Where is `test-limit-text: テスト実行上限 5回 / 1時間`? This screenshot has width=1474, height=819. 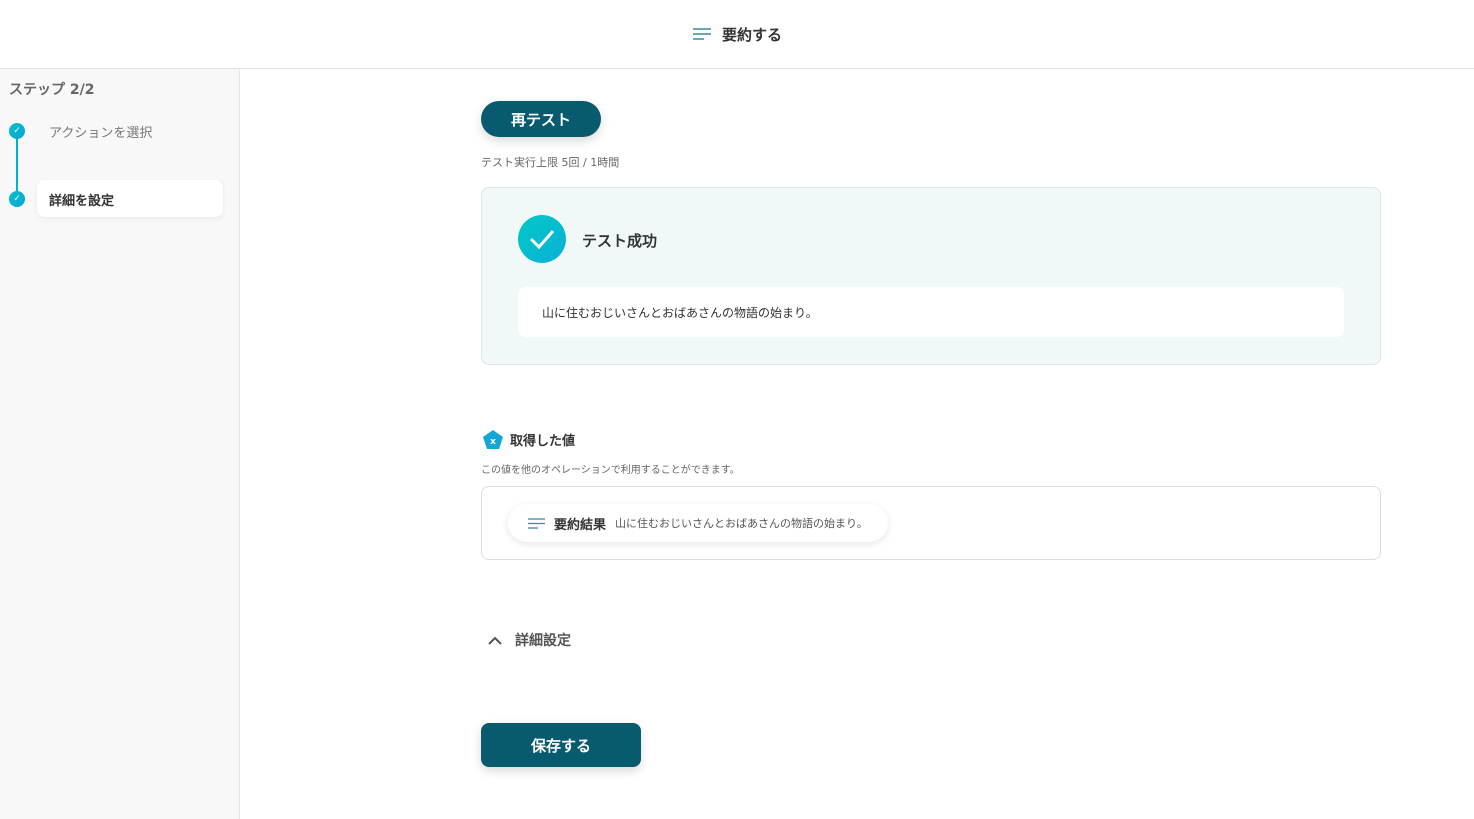
test-limit-text: テスト実行上限 5回 / 1時間 is located at coordinates (550, 162).